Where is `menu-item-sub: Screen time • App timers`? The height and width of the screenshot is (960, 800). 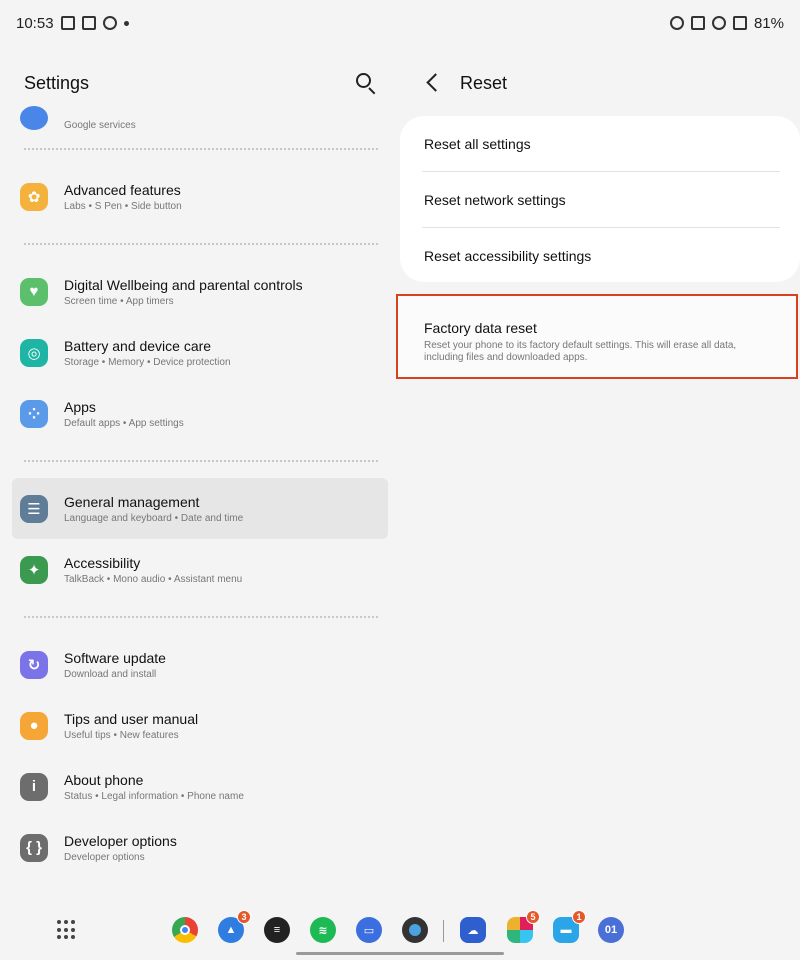
menu-item-sub: Screen time • App timers is located at coordinates (119, 301).